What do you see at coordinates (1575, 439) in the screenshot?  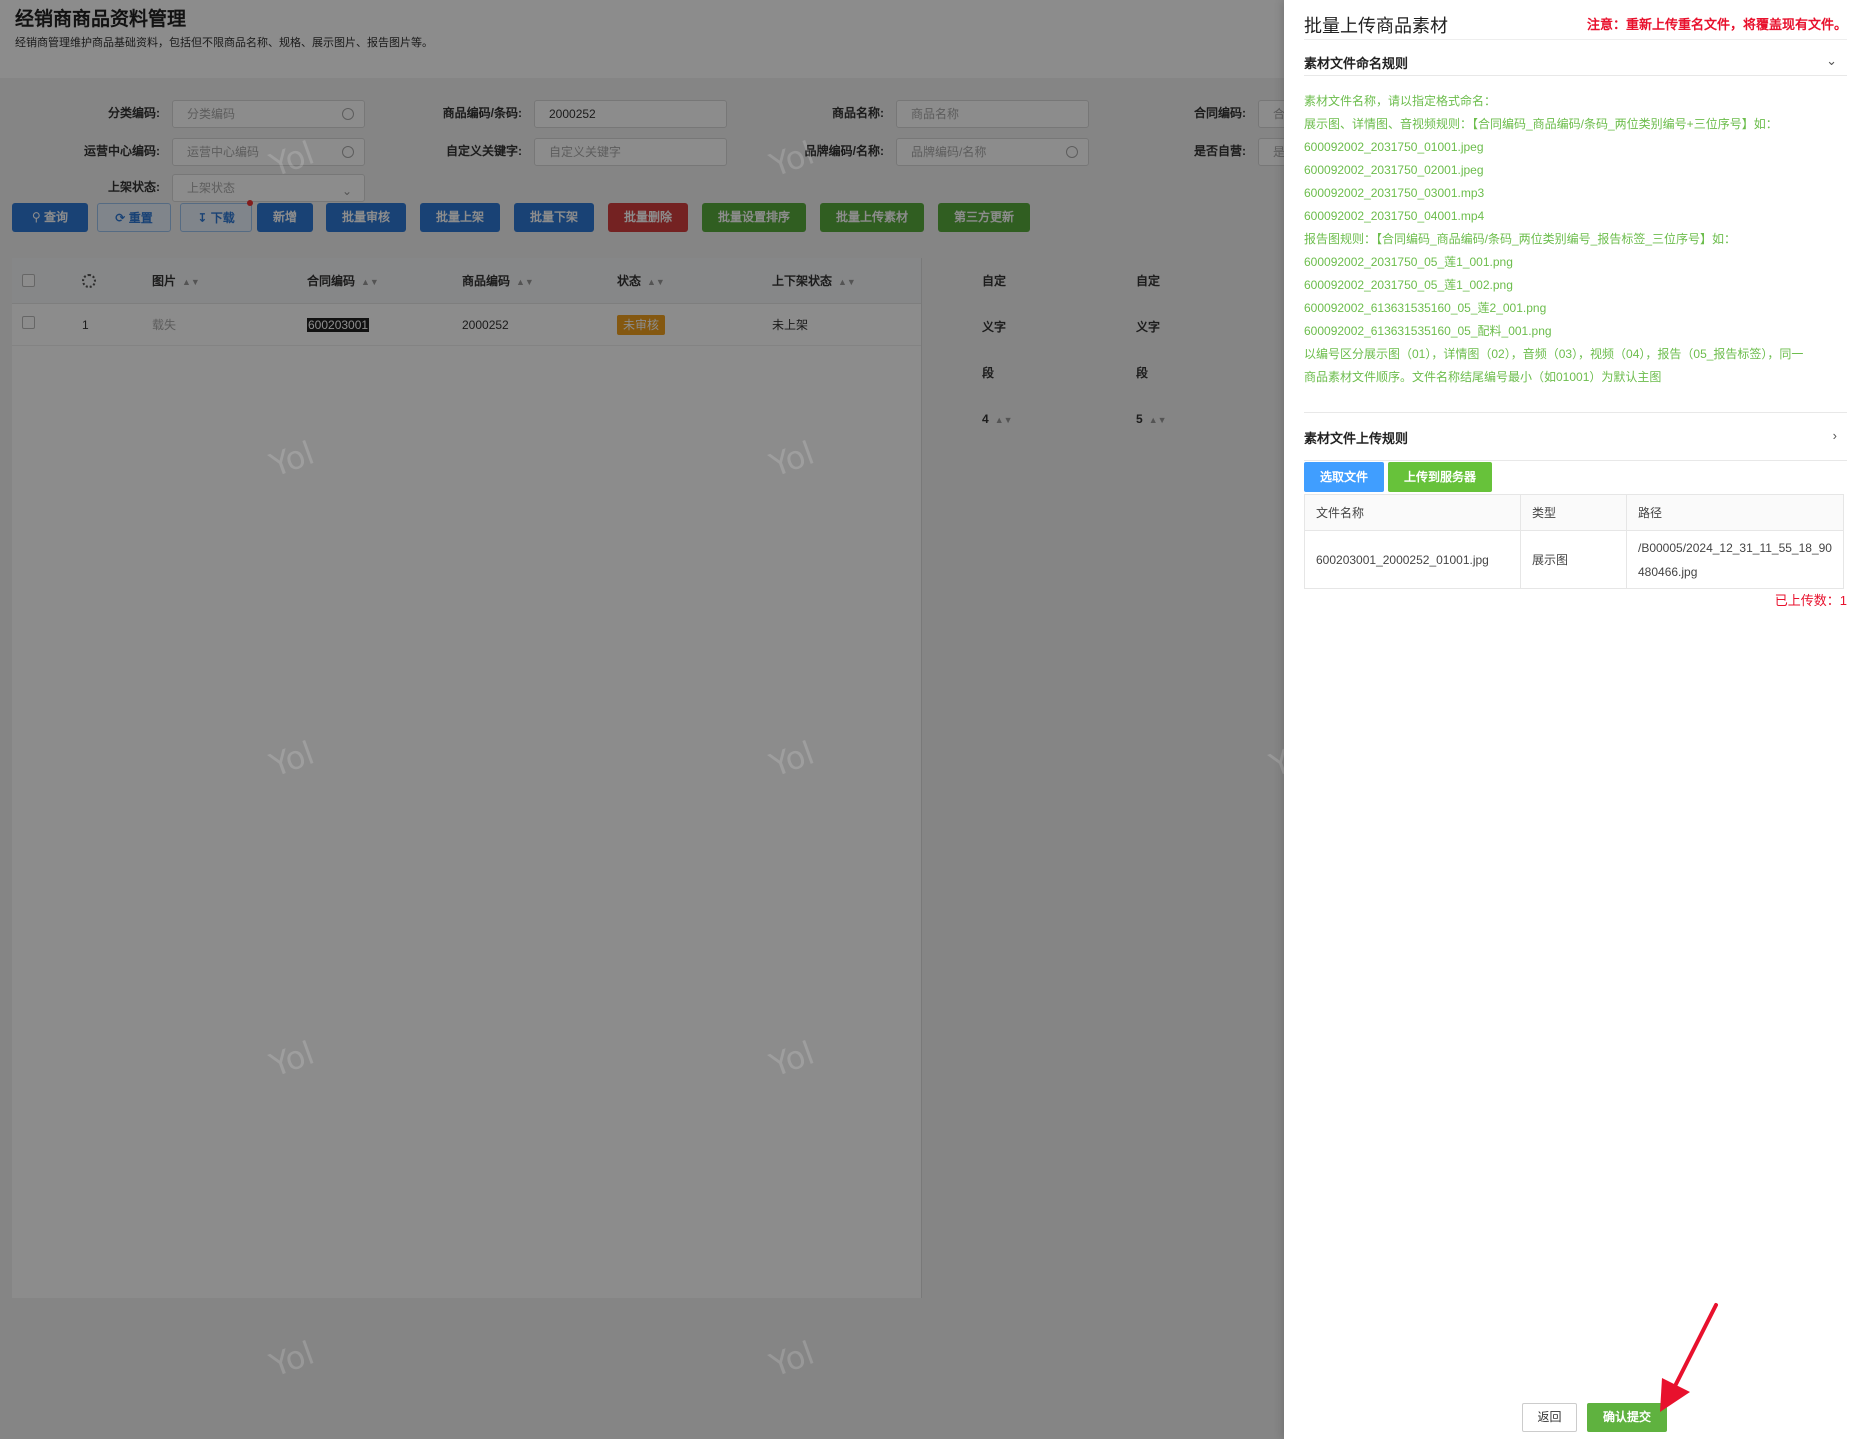 I see `upload-rule-section-header: 素材文件上传规则 ›` at bounding box center [1575, 439].